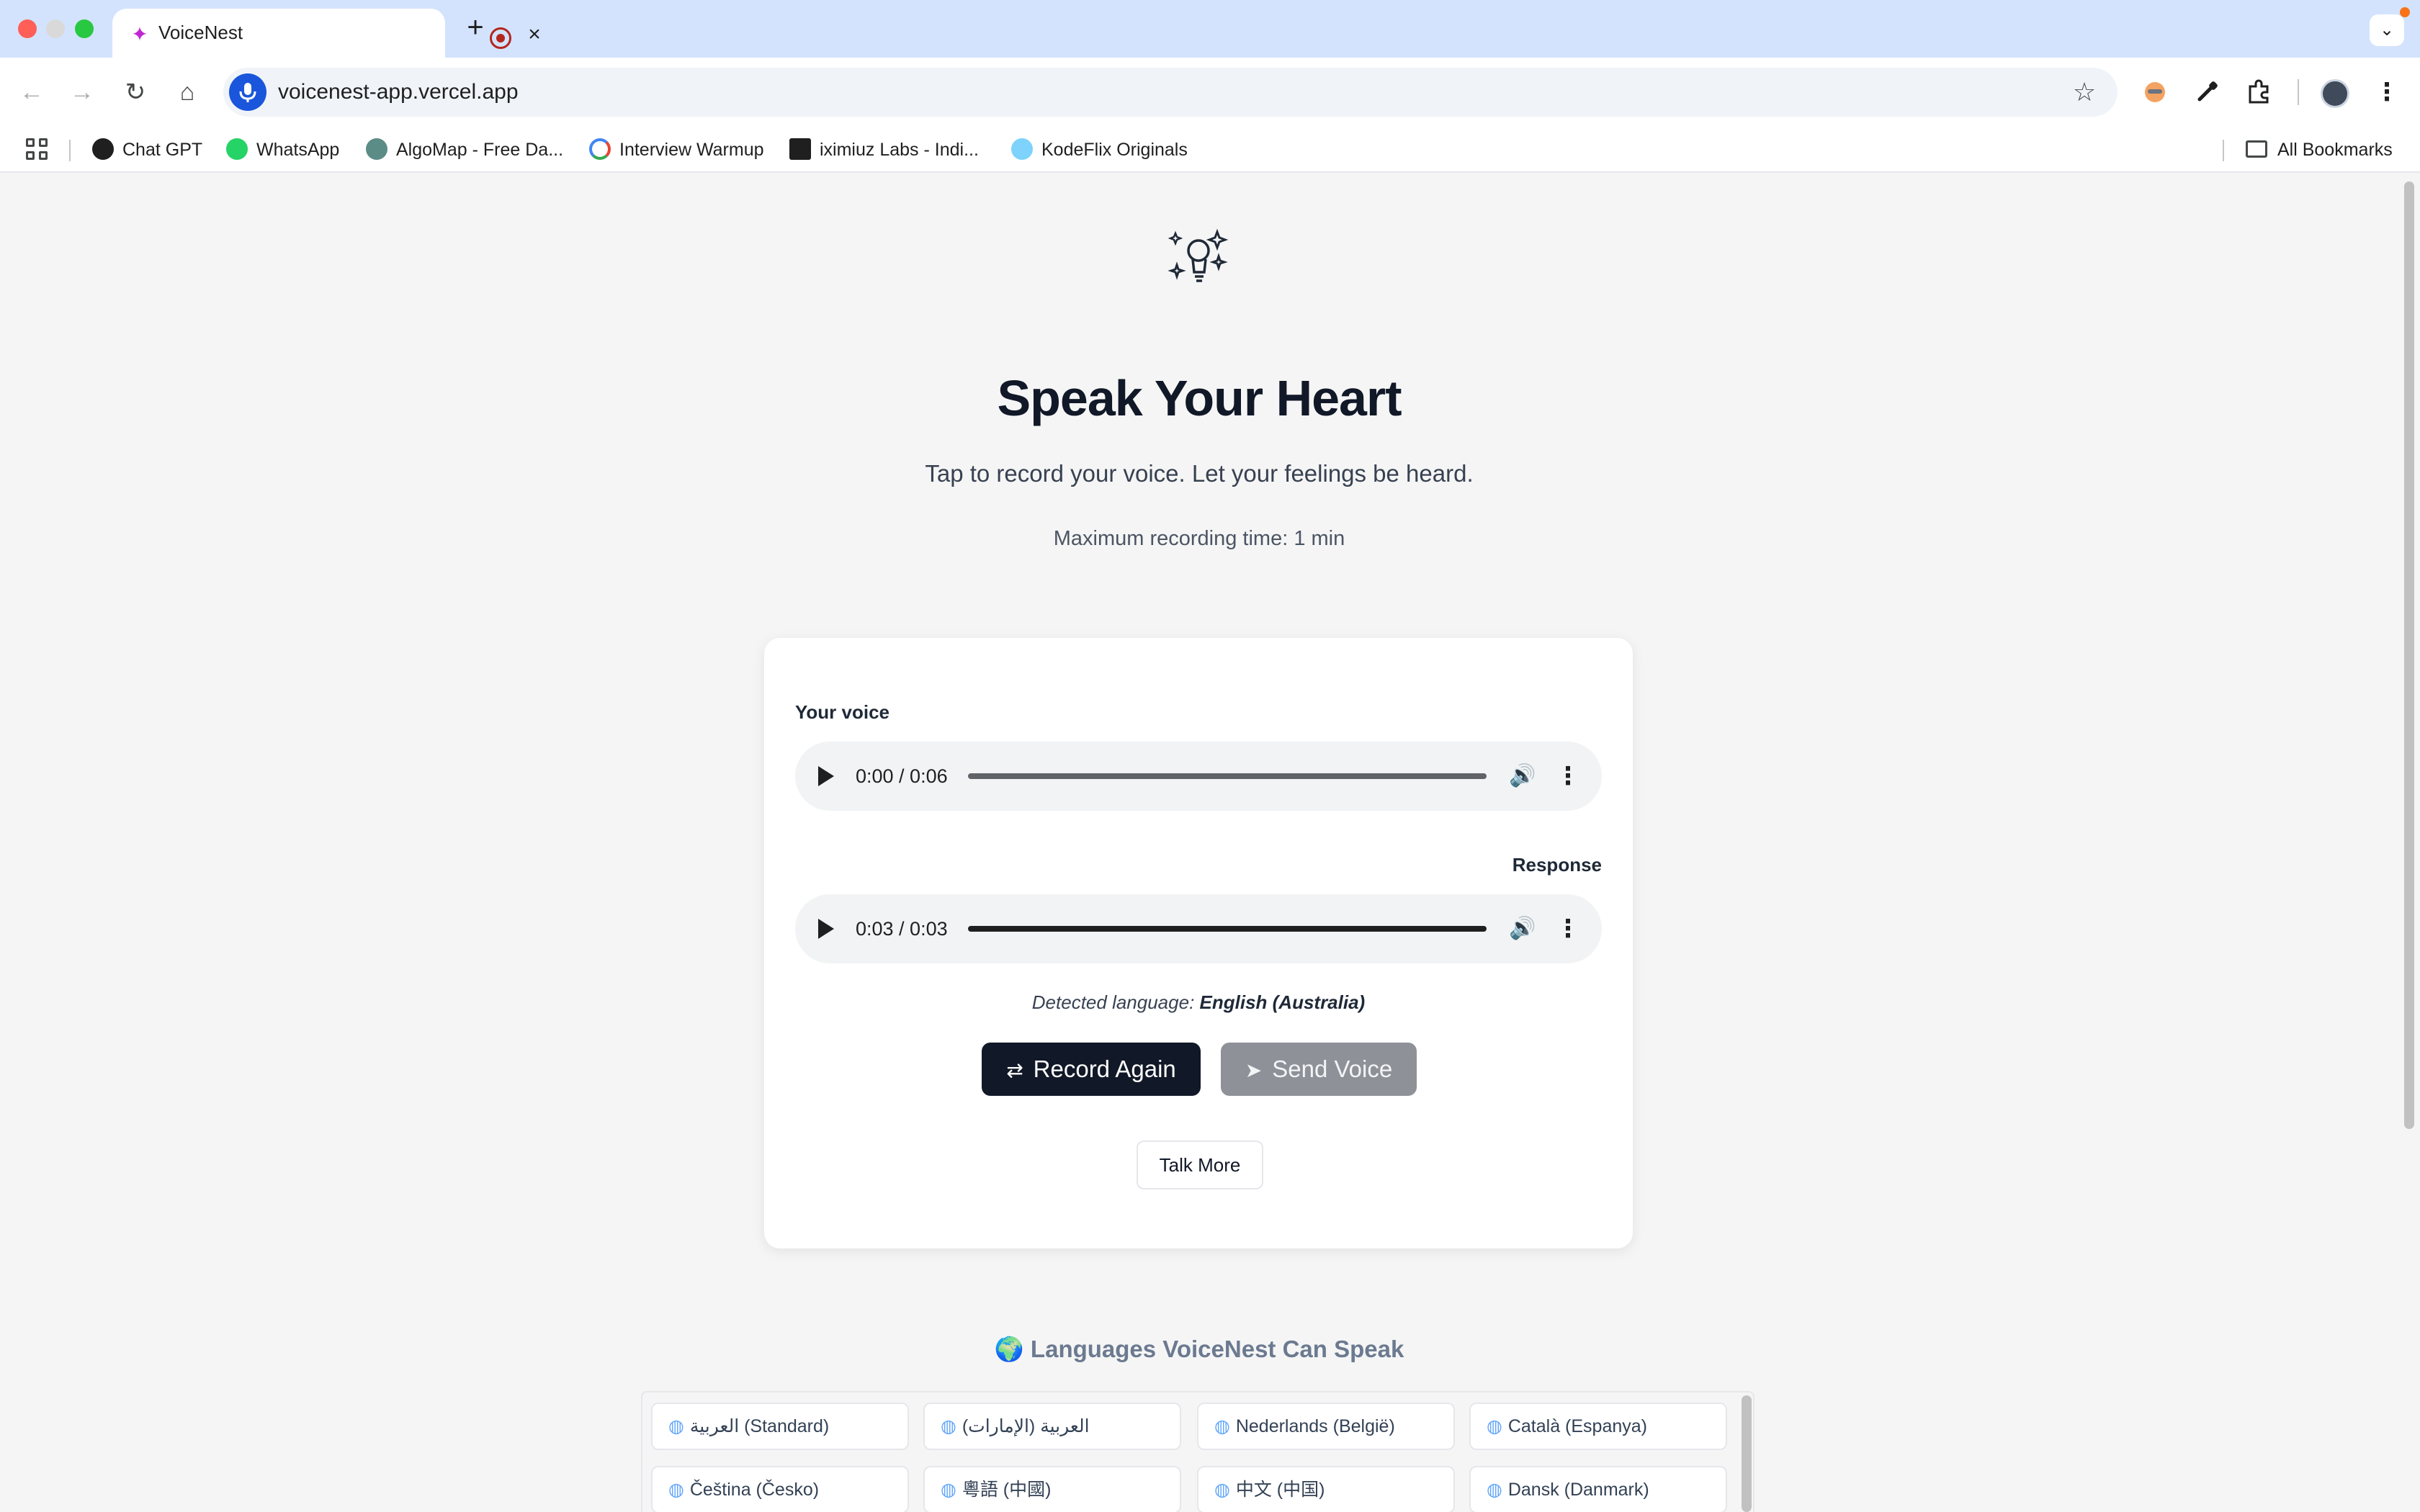  Describe the element at coordinates (103, 149) in the screenshot. I see `chatgpt-icon` at that location.